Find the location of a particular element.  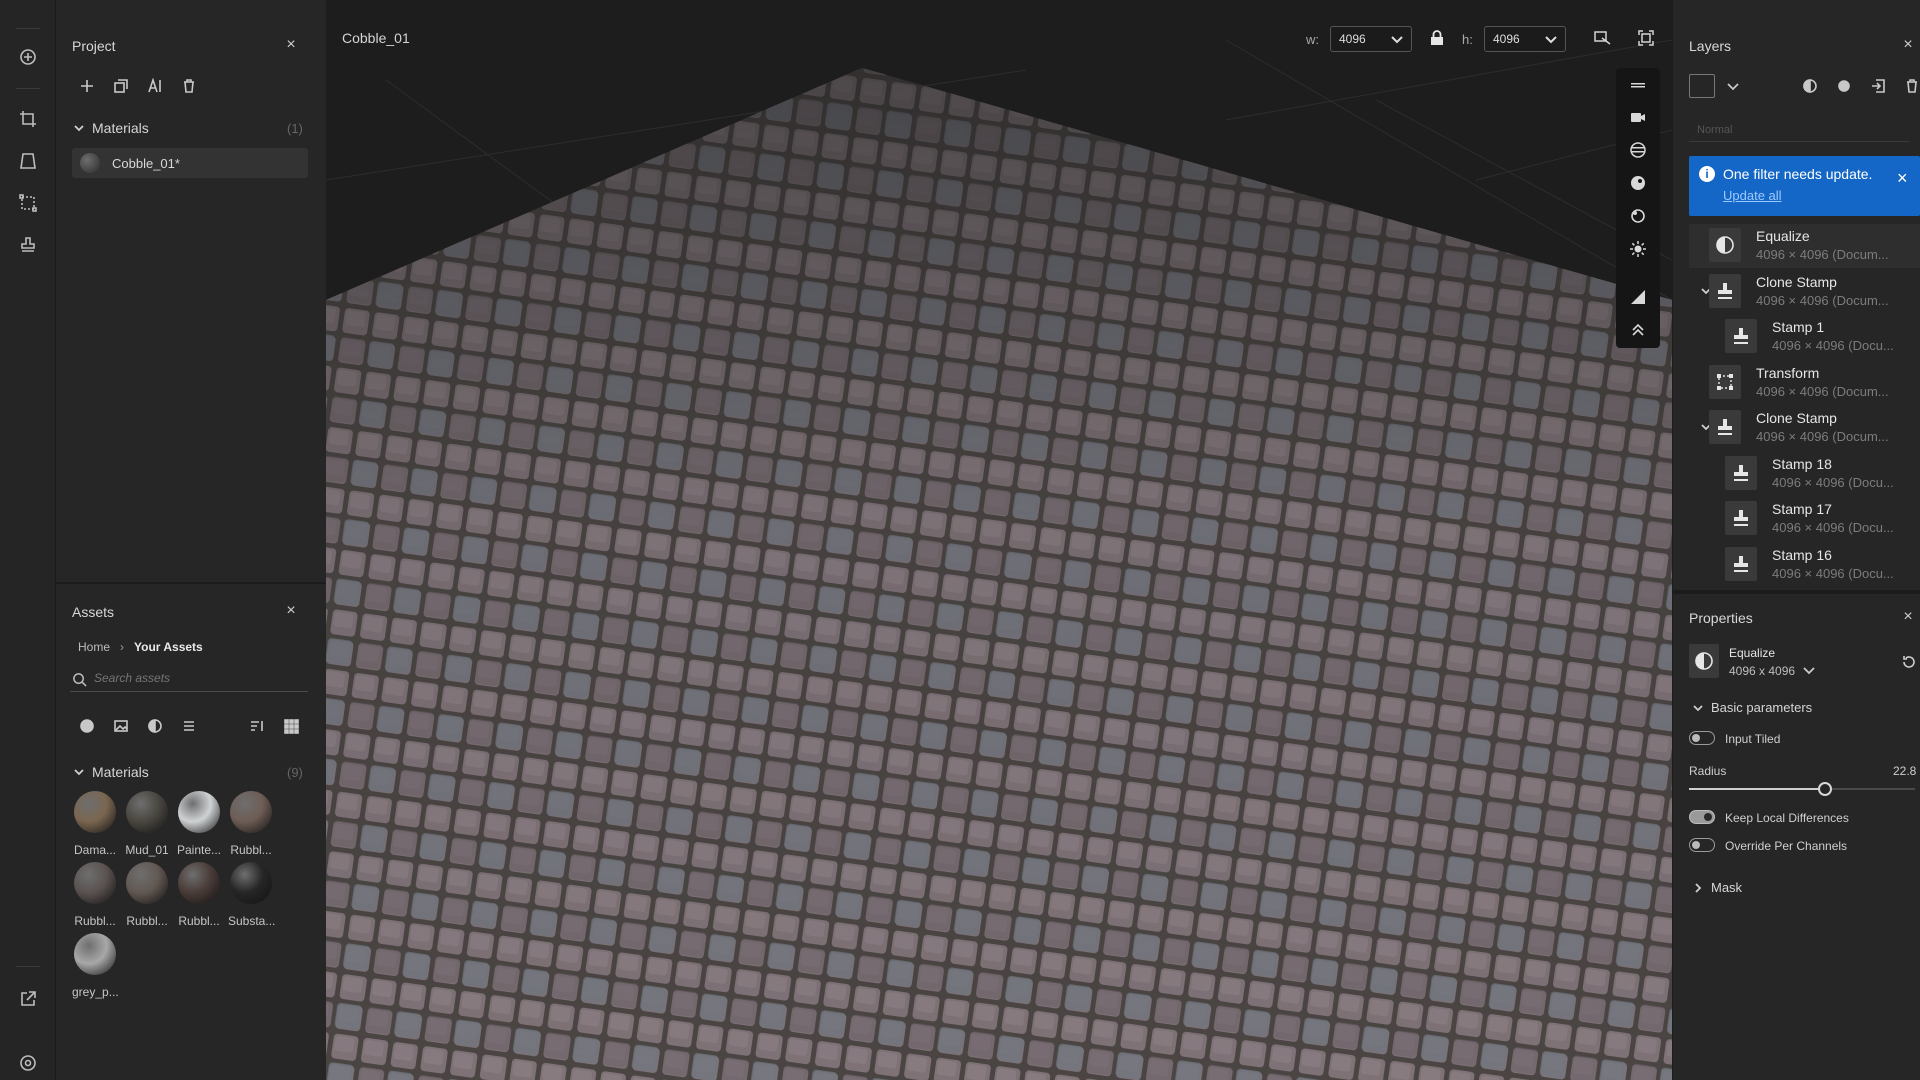

layer-name: Stamp 1 is located at coordinates (1798, 327).